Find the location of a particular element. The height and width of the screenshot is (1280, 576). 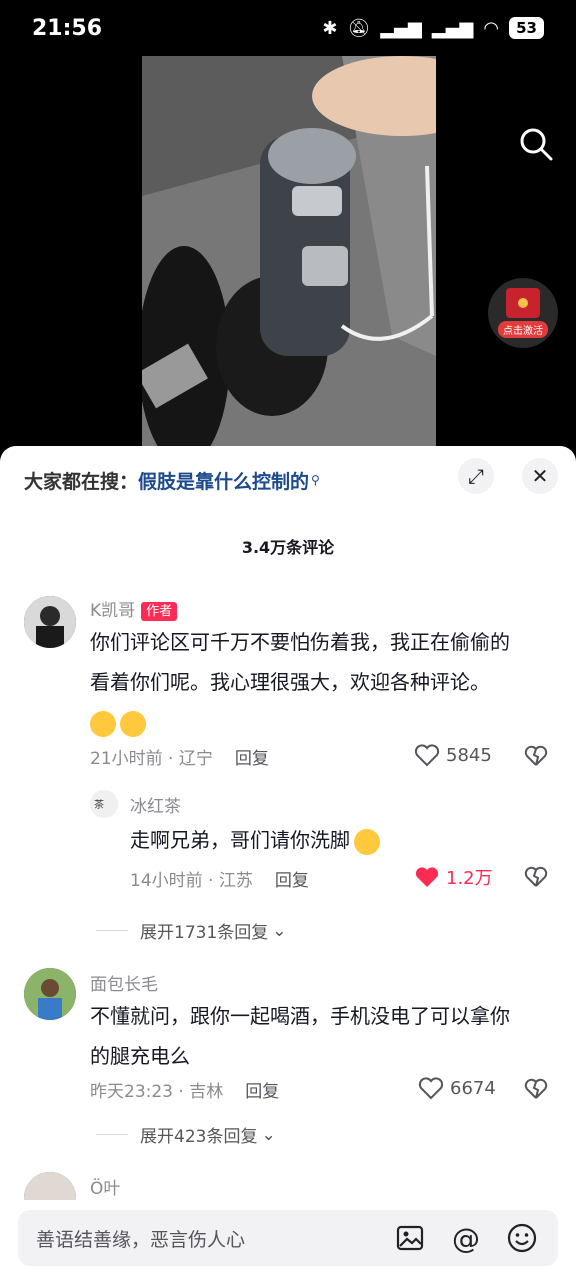

comment-meta: 昨天23:23 · 吉林 回复 is located at coordinates (184, 1089).